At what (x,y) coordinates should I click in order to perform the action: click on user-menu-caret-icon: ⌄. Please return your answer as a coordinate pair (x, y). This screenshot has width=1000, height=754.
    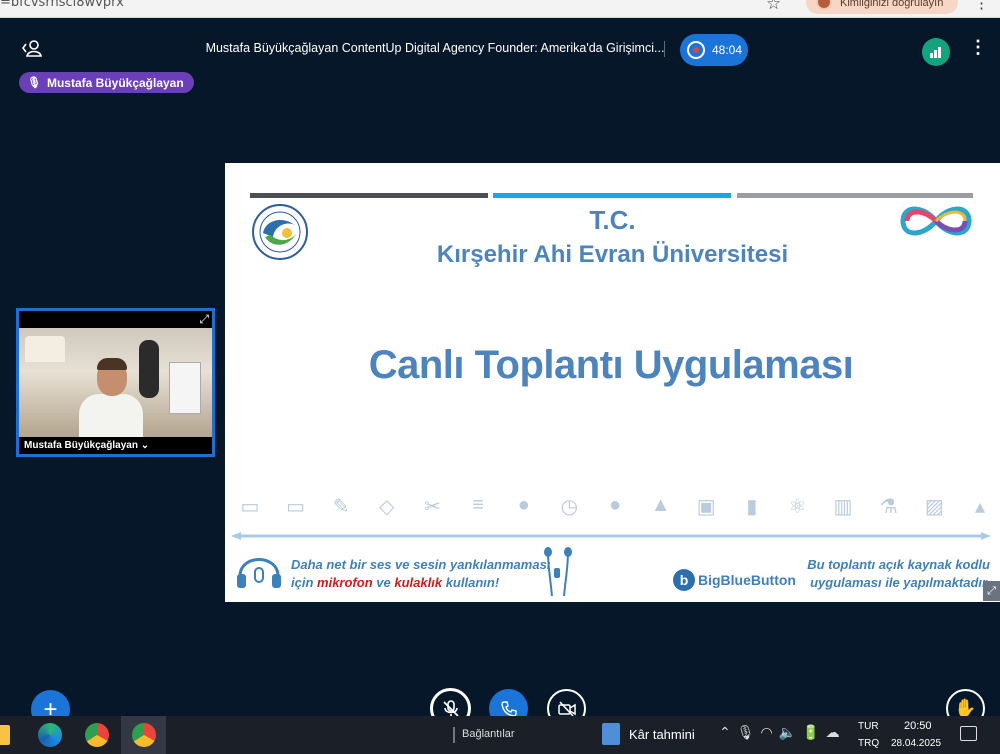
    Looking at the image, I should click on (145, 445).